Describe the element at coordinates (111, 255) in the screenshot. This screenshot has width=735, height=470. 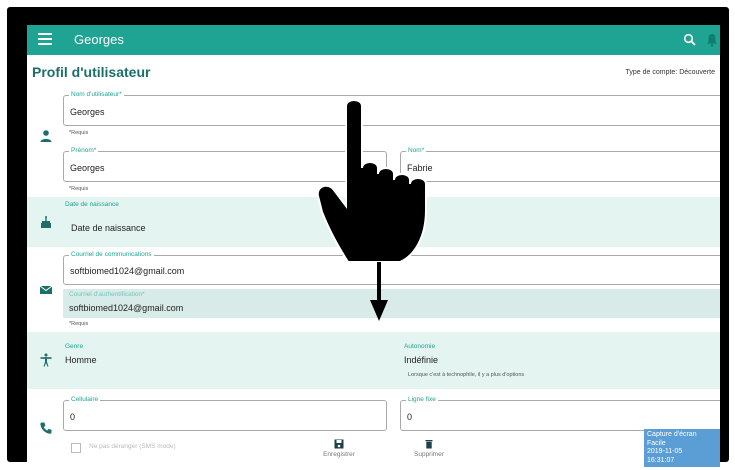
I see `comm-email-label: Courriel de communications` at that location.